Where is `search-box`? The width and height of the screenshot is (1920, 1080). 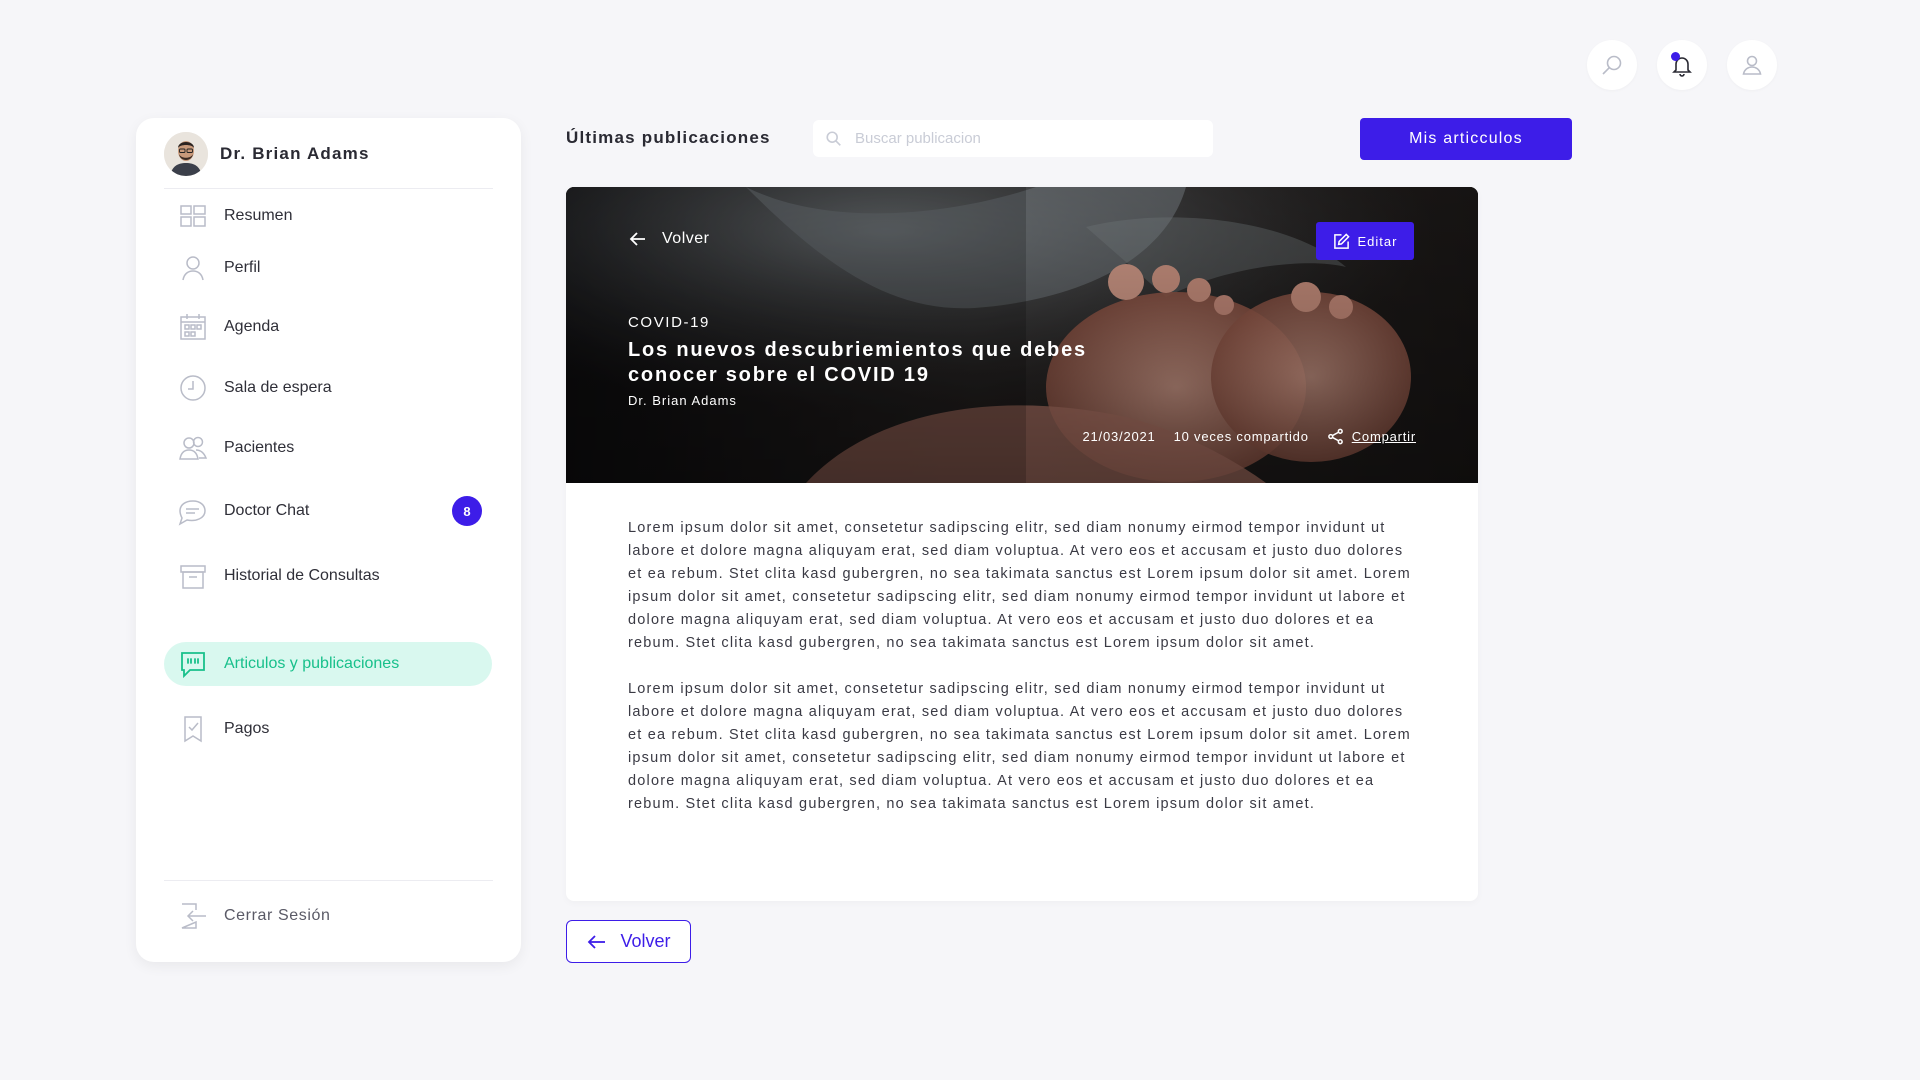
search-box is located at coordinates (1013, 138).